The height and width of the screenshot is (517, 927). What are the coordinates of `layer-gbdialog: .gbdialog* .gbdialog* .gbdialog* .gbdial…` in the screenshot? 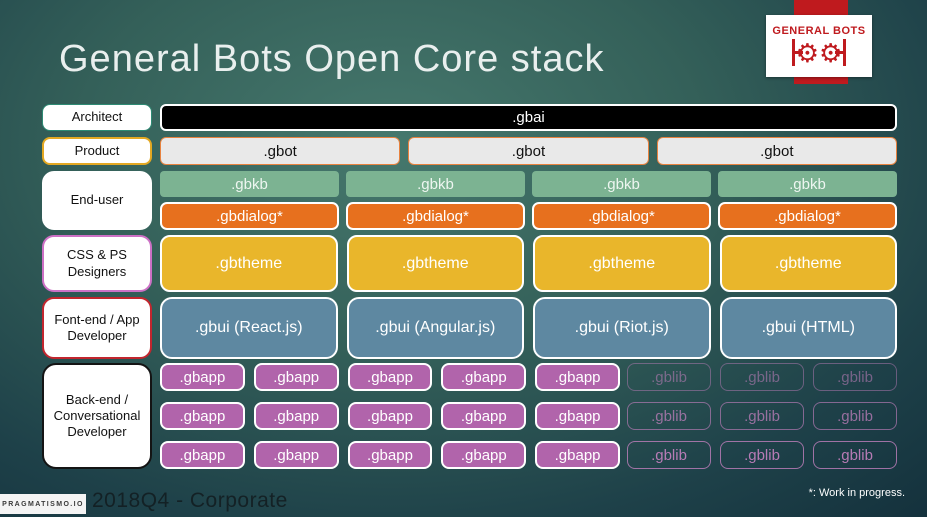 It's located at (528, 216).